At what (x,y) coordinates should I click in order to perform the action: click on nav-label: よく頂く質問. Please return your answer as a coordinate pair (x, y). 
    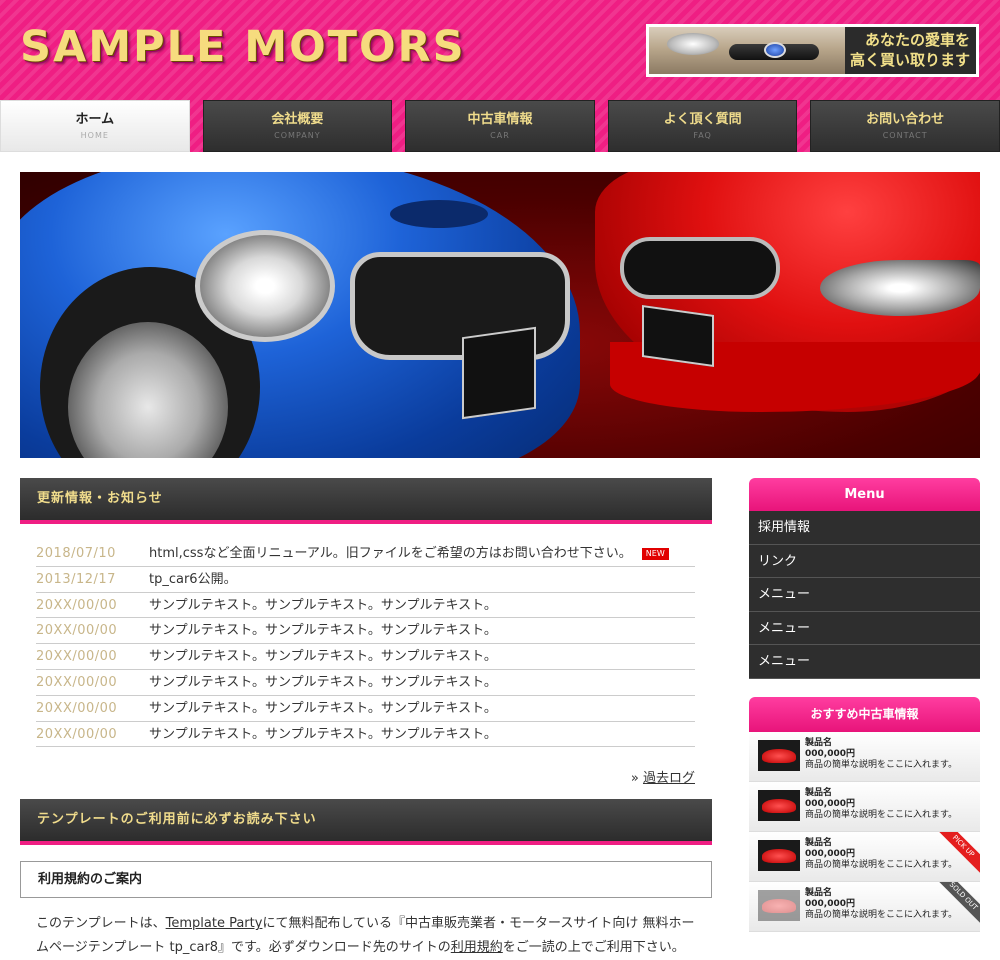
    Looking at the image, I should click on (702, 119).